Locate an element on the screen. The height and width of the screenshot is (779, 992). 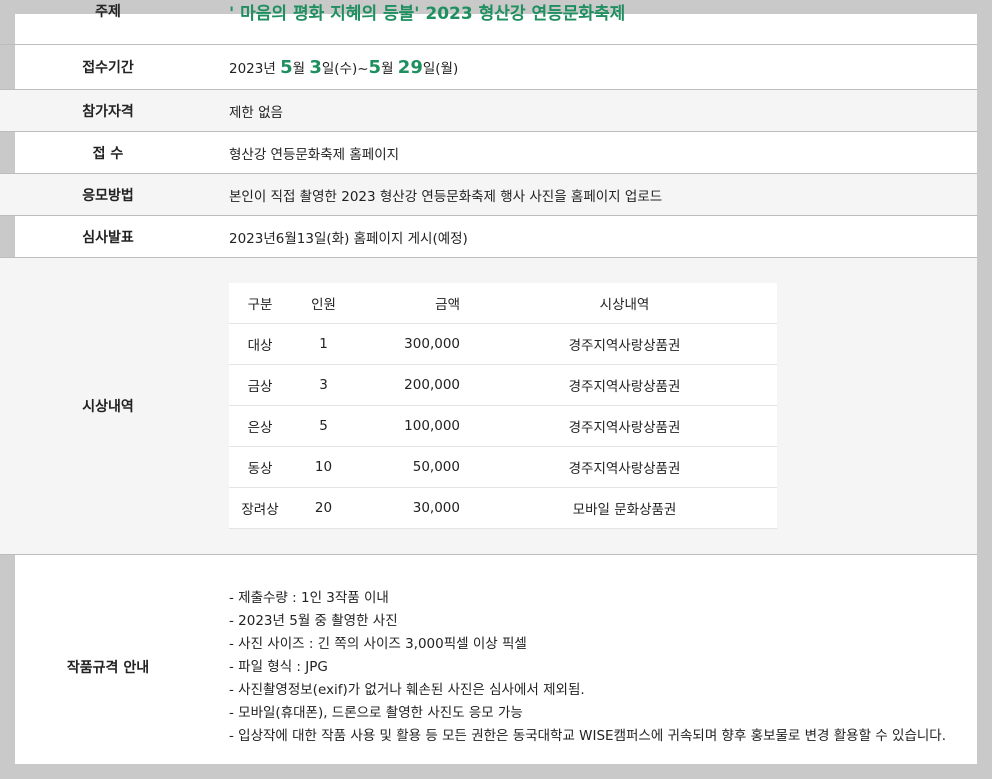
award-amount: 100,000 is located at coordinates (414, 426).